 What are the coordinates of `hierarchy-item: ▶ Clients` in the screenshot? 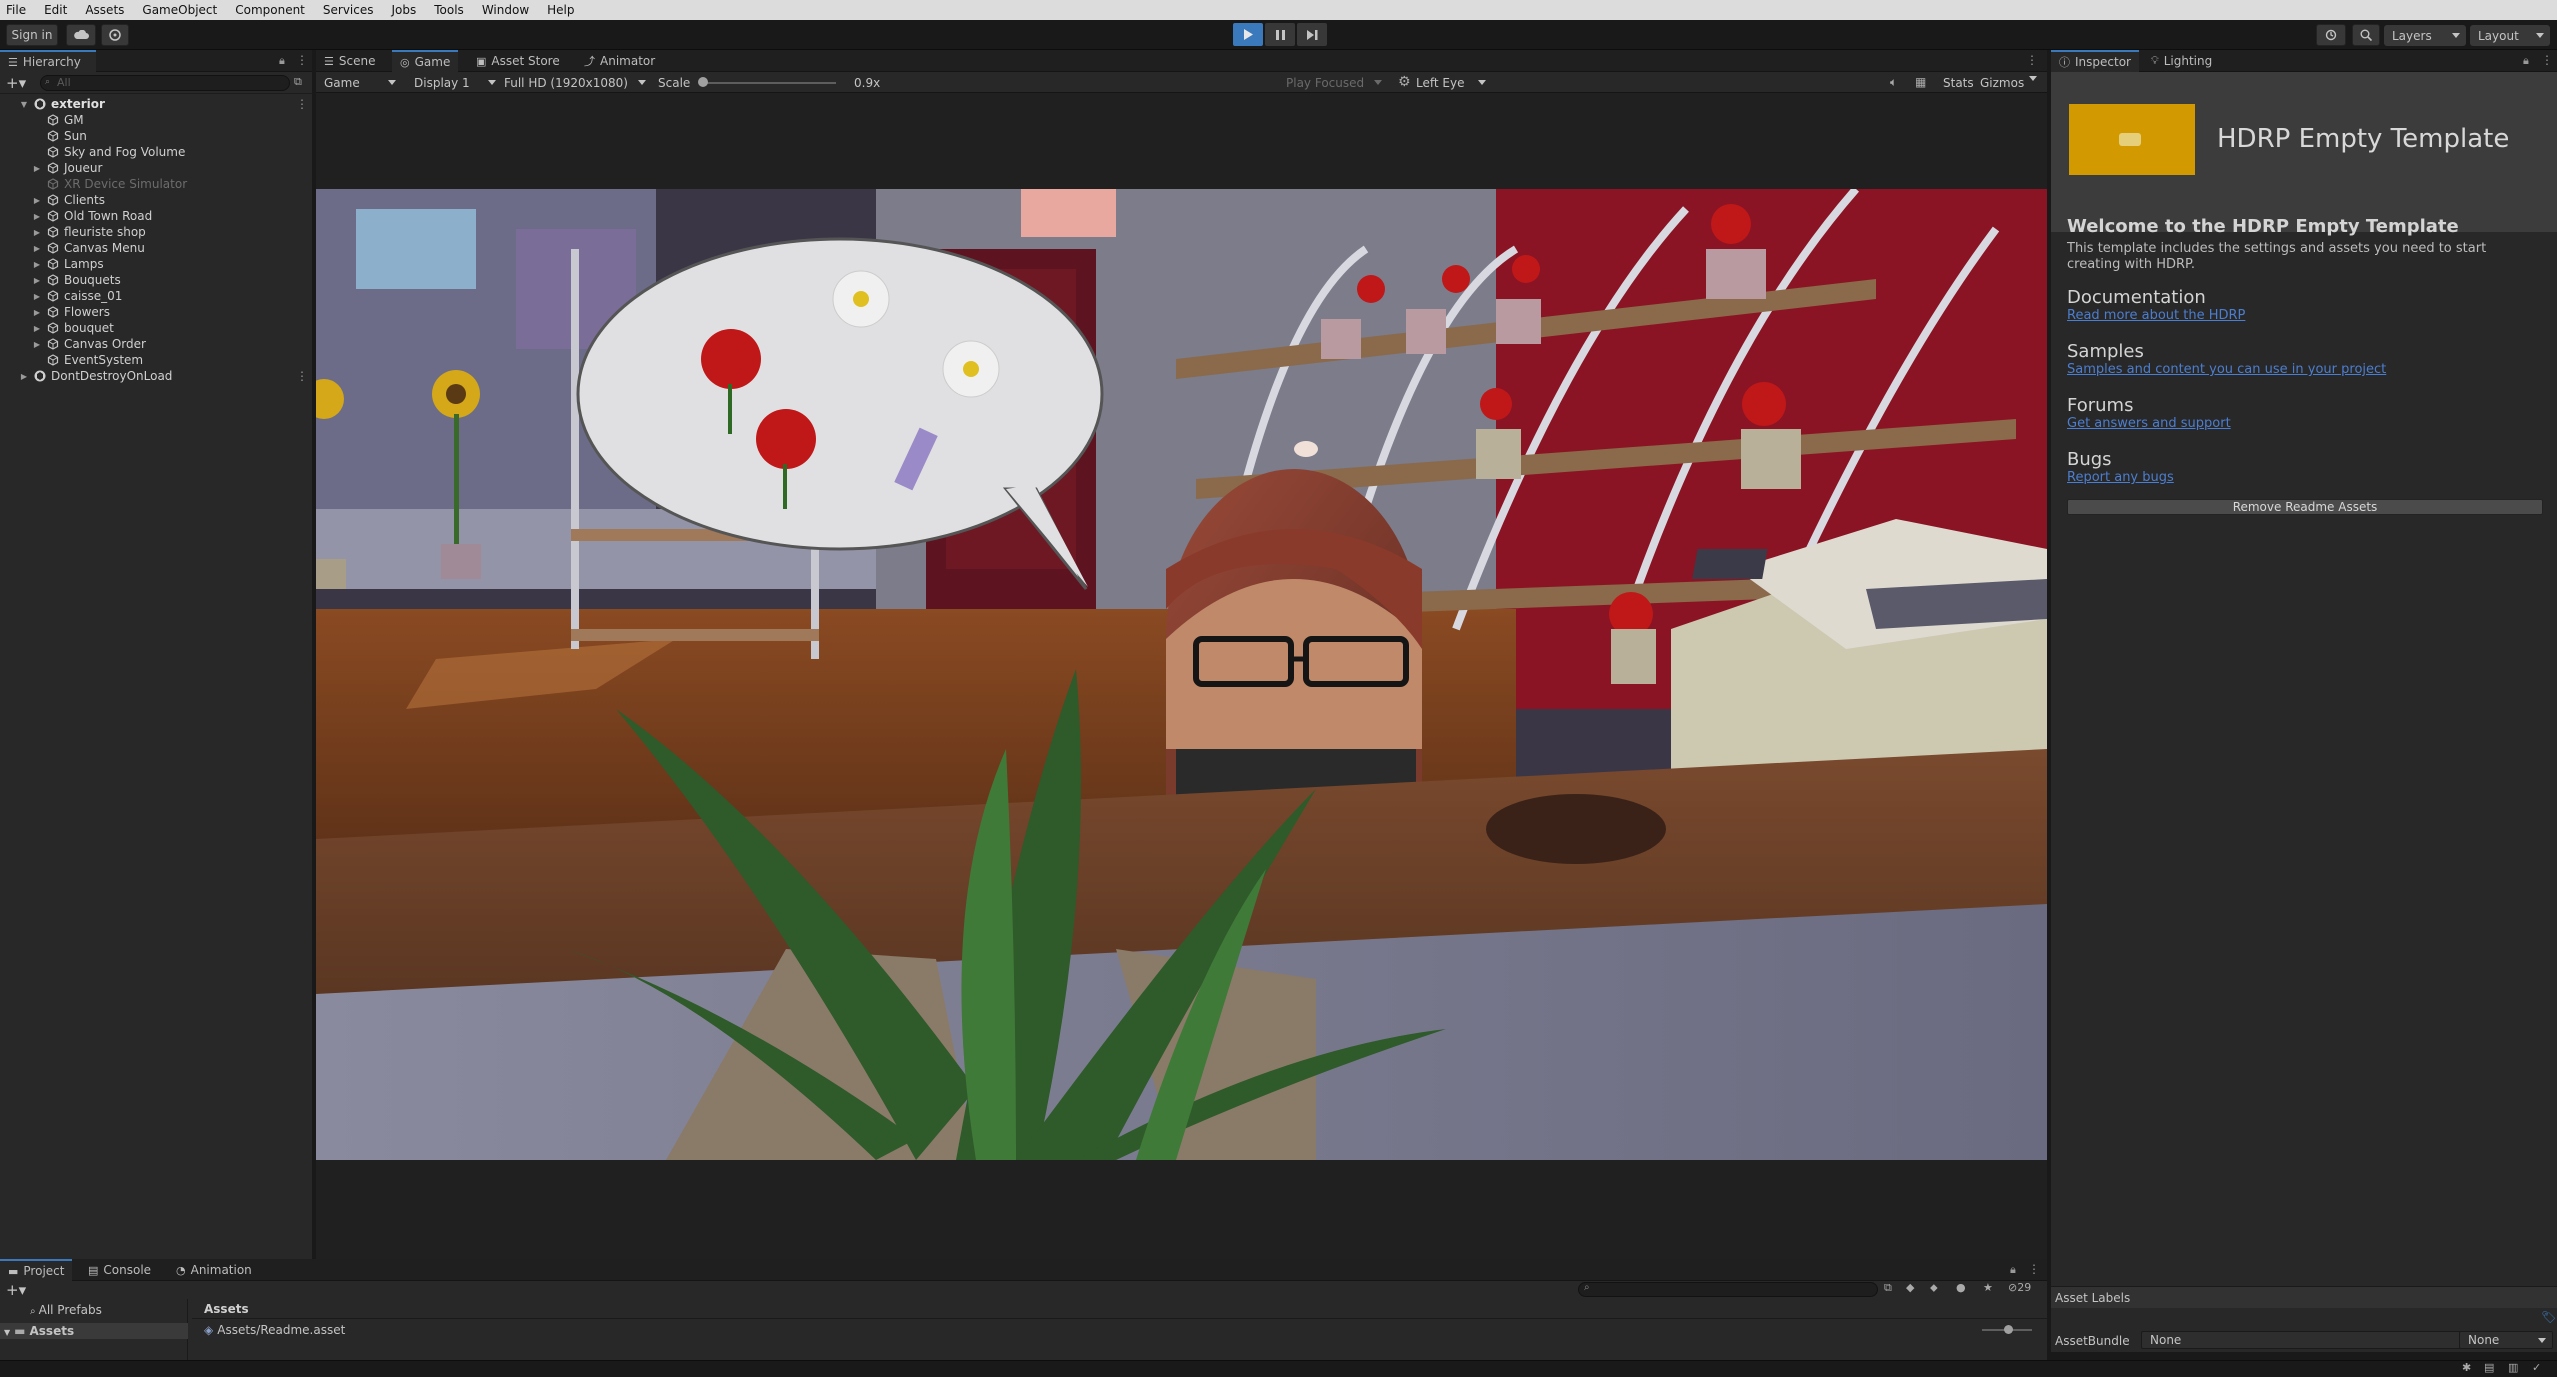 It's located at (156, 200).